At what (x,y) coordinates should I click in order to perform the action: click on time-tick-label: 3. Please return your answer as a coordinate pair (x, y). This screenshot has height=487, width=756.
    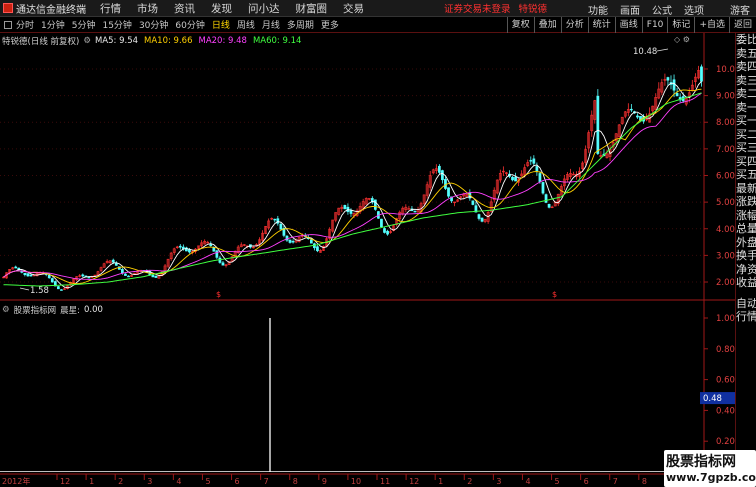
    Looking at the image, I should click on (498, 481).